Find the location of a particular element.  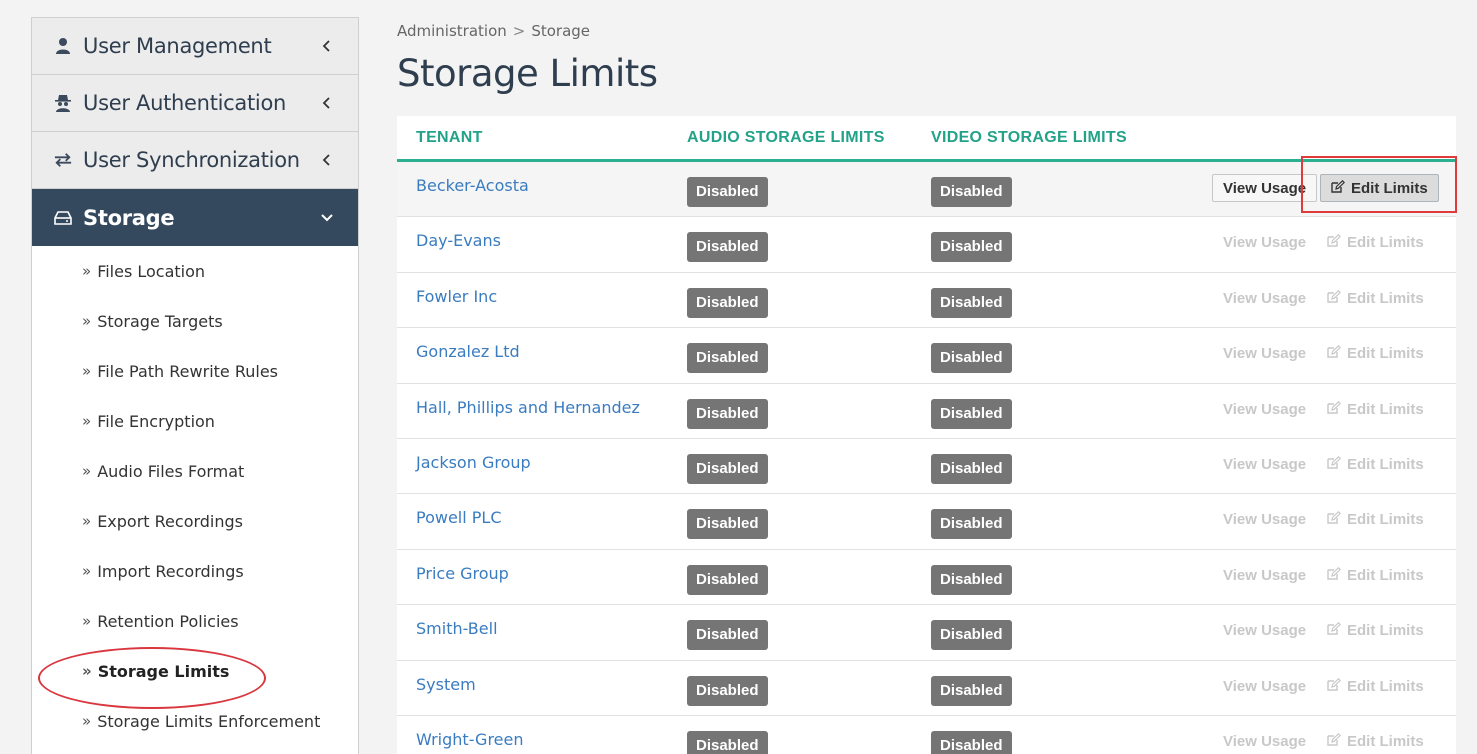

tenant-link: System is located at coordinates (446, 684).